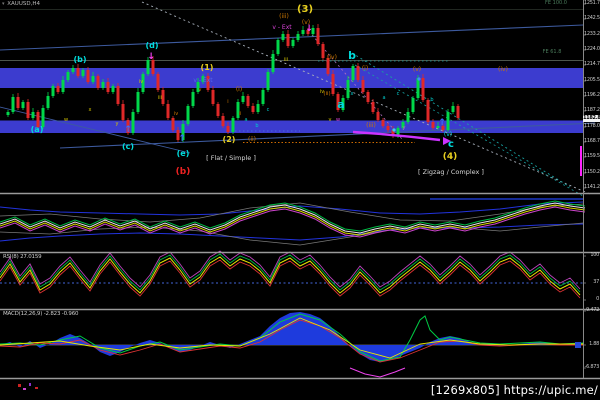 Image resolution: width=600 pixels, height=400 pixels. I want to click on projection-arrow, so click(401, 137).